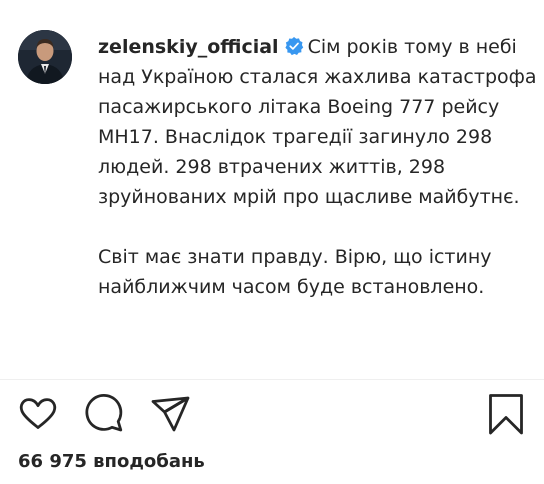  I want to click on username-link: zelenskiy_official, so click(188, 47).